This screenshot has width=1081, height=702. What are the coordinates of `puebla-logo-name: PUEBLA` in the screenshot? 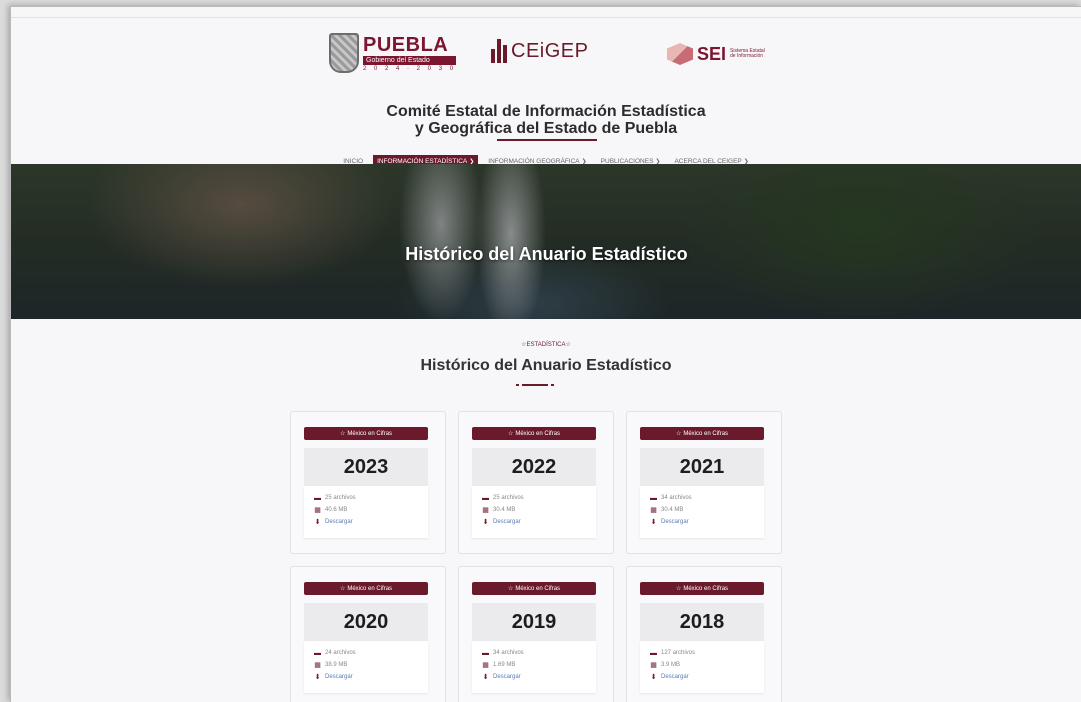 It's located at (406, 44).